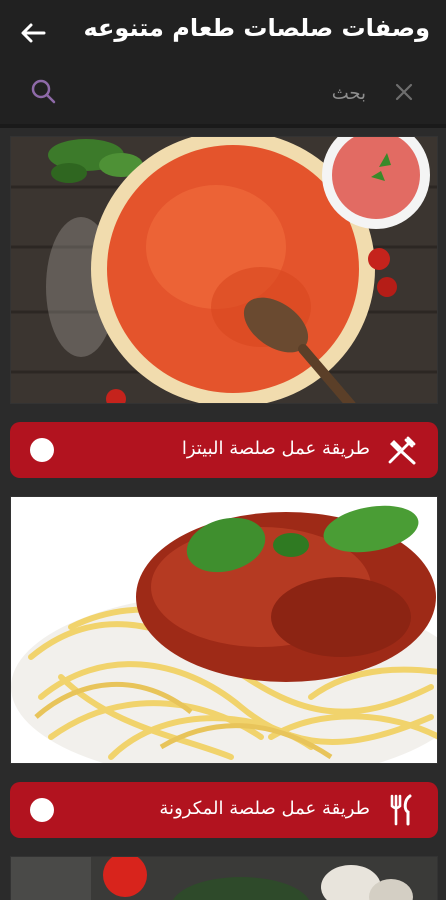 The width and height of the screenshot is (446, 900). I want to click on search-bar, so click(223, 95).